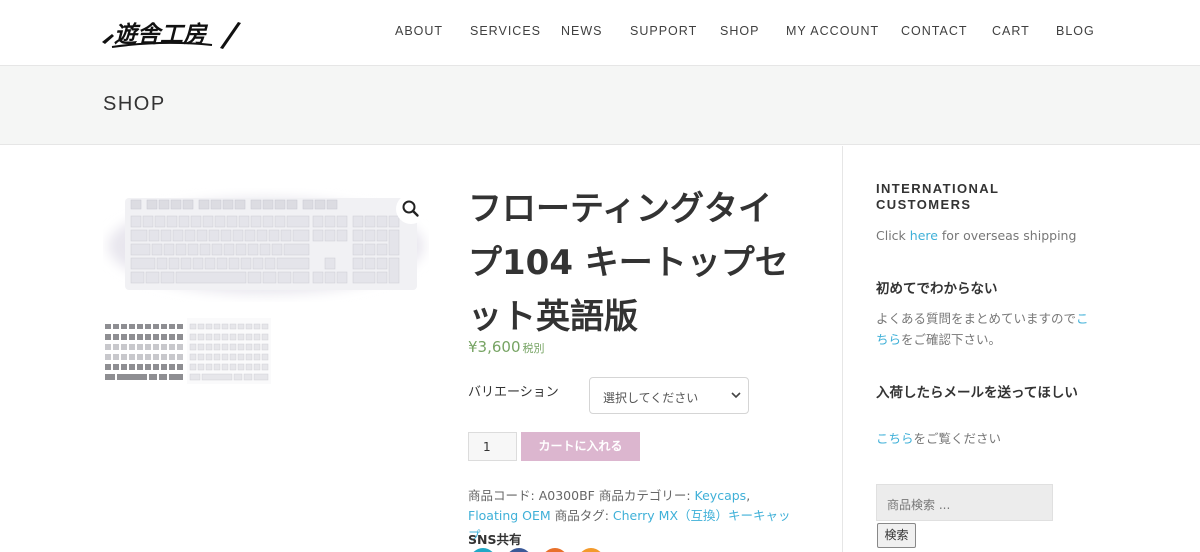  Describe the element at coordinates (1011, 31) in the screenshot. I see `nav-item-cart: CART` at that location.